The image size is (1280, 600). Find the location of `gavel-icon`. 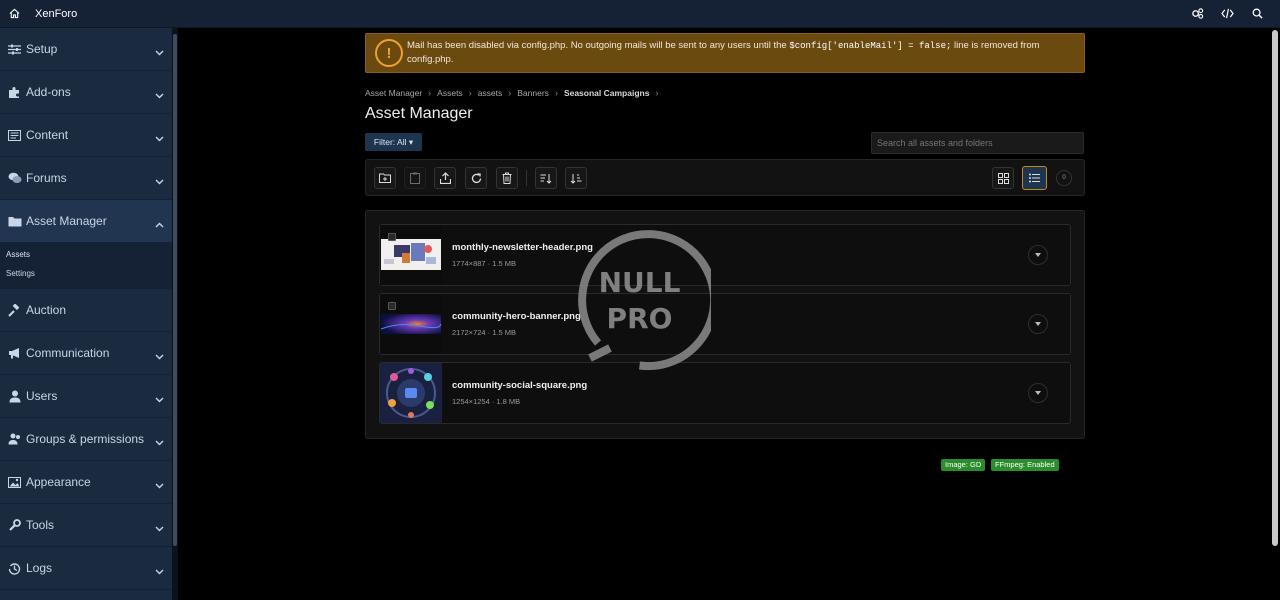

gavel-icon is located at coordinates (14, 310).